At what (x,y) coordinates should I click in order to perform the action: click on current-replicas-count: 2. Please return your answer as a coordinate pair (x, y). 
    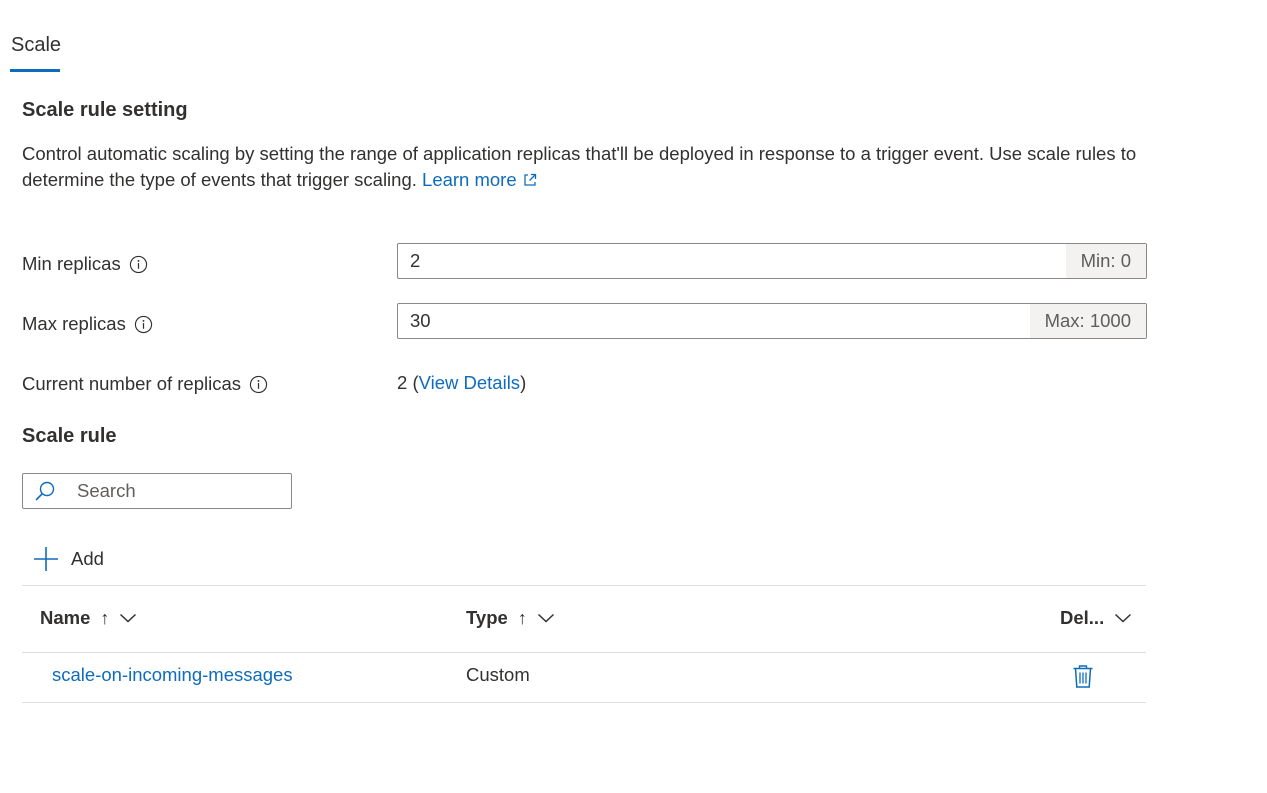
    Looking at the image, I should click on (402, 382).